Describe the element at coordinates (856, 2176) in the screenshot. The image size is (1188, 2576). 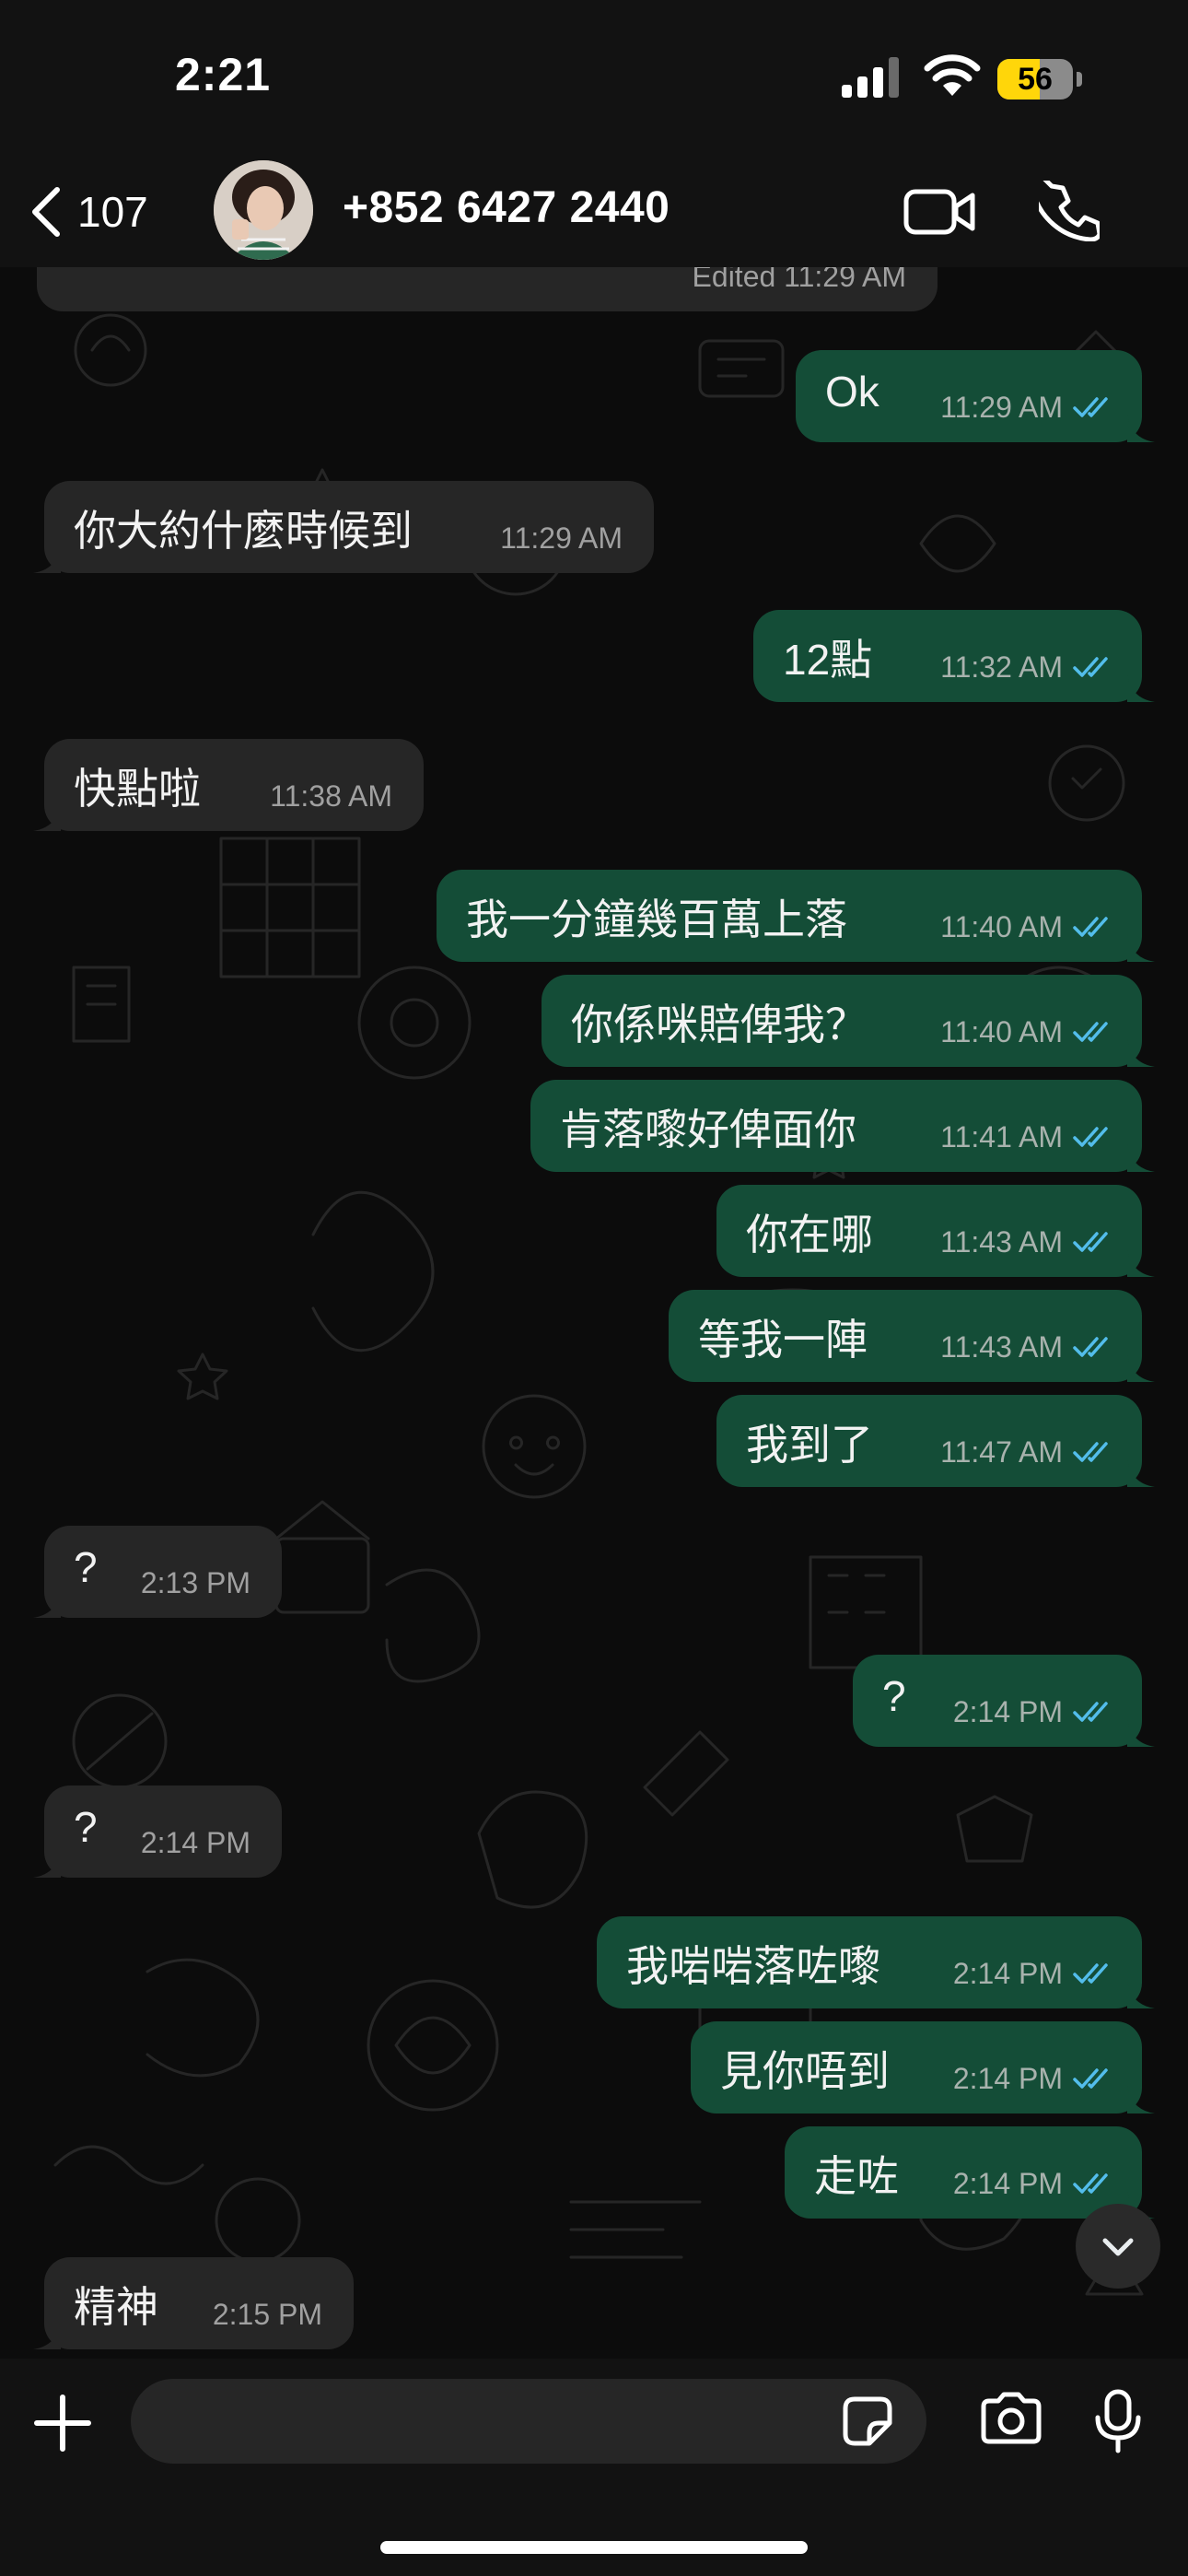
I see `message-text: 走咗` at that location.